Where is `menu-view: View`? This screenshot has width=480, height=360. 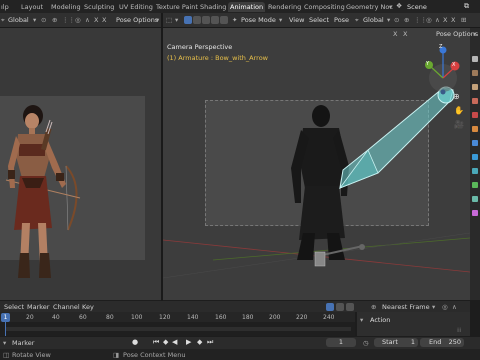 menu-view: View is located at coordinates (296, 20).